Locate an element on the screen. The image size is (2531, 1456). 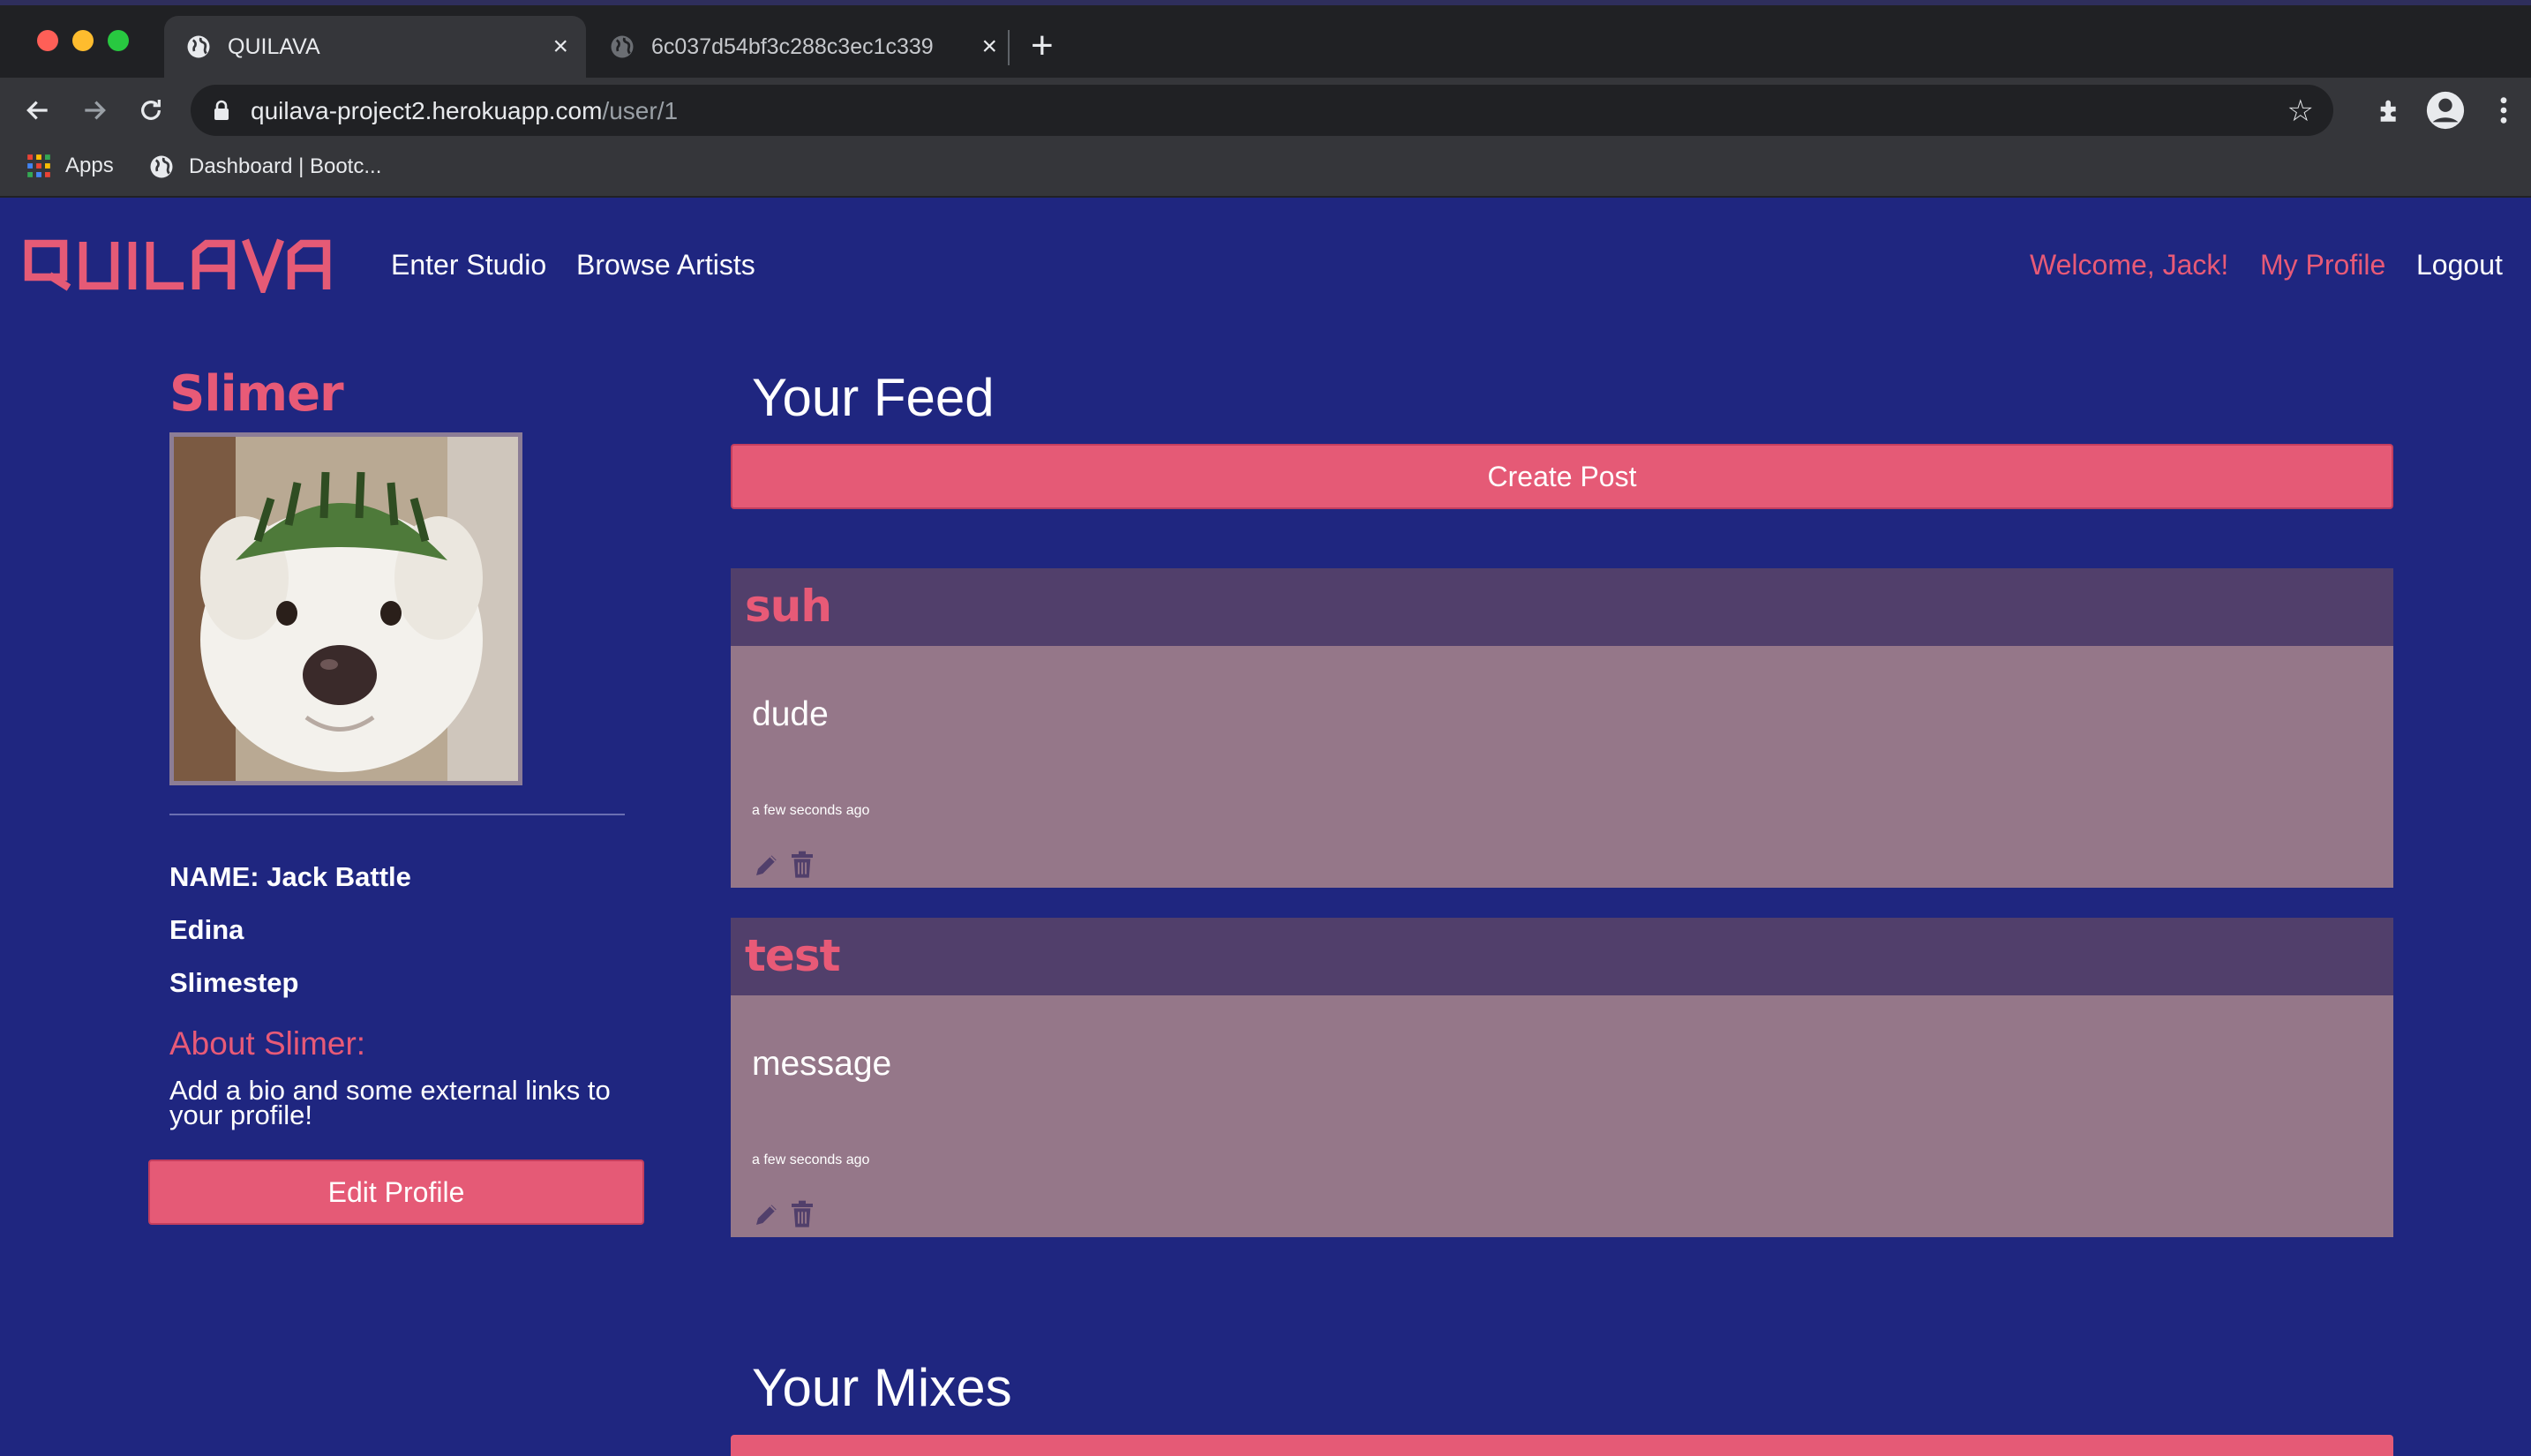
url-text: quilava-project2.herokuapp.com/user/1 is located at coordinates (464, 111).